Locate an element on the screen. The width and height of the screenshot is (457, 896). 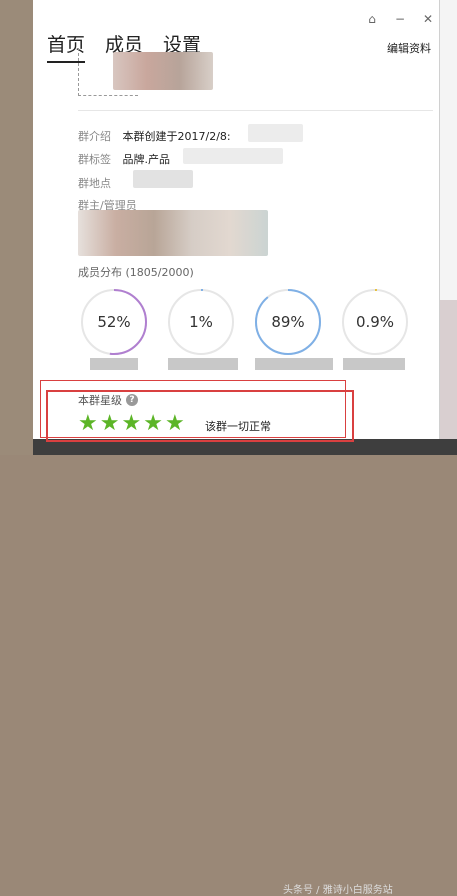
circle-value-4: 0.9% is located at coordinates (375, 322).